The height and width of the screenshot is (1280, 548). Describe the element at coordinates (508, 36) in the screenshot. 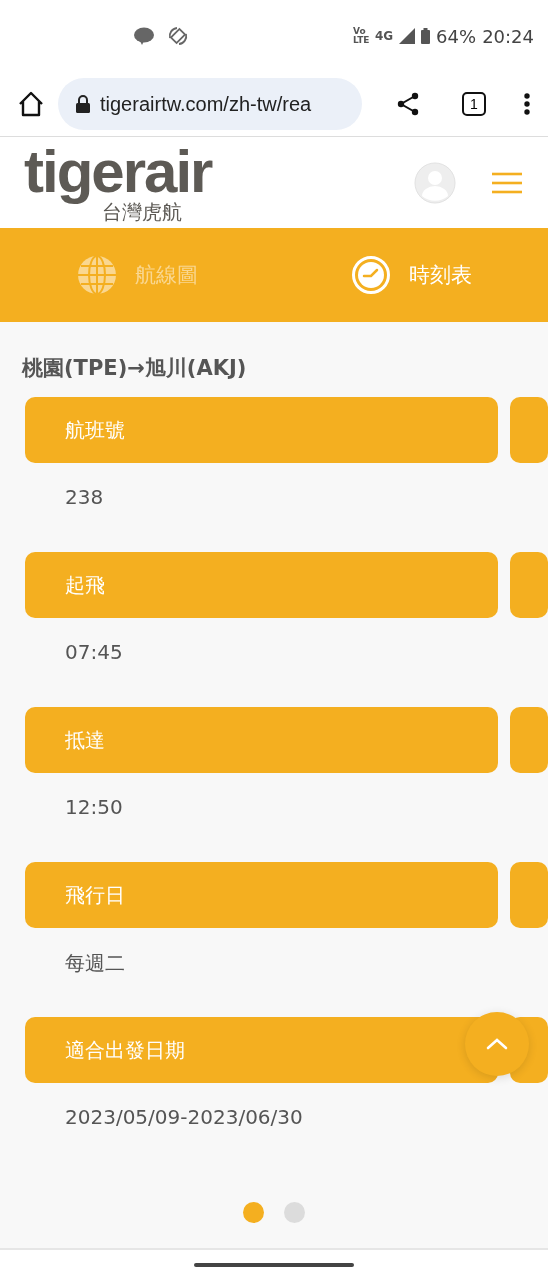

I see `clock-time: 20:24` at that location.